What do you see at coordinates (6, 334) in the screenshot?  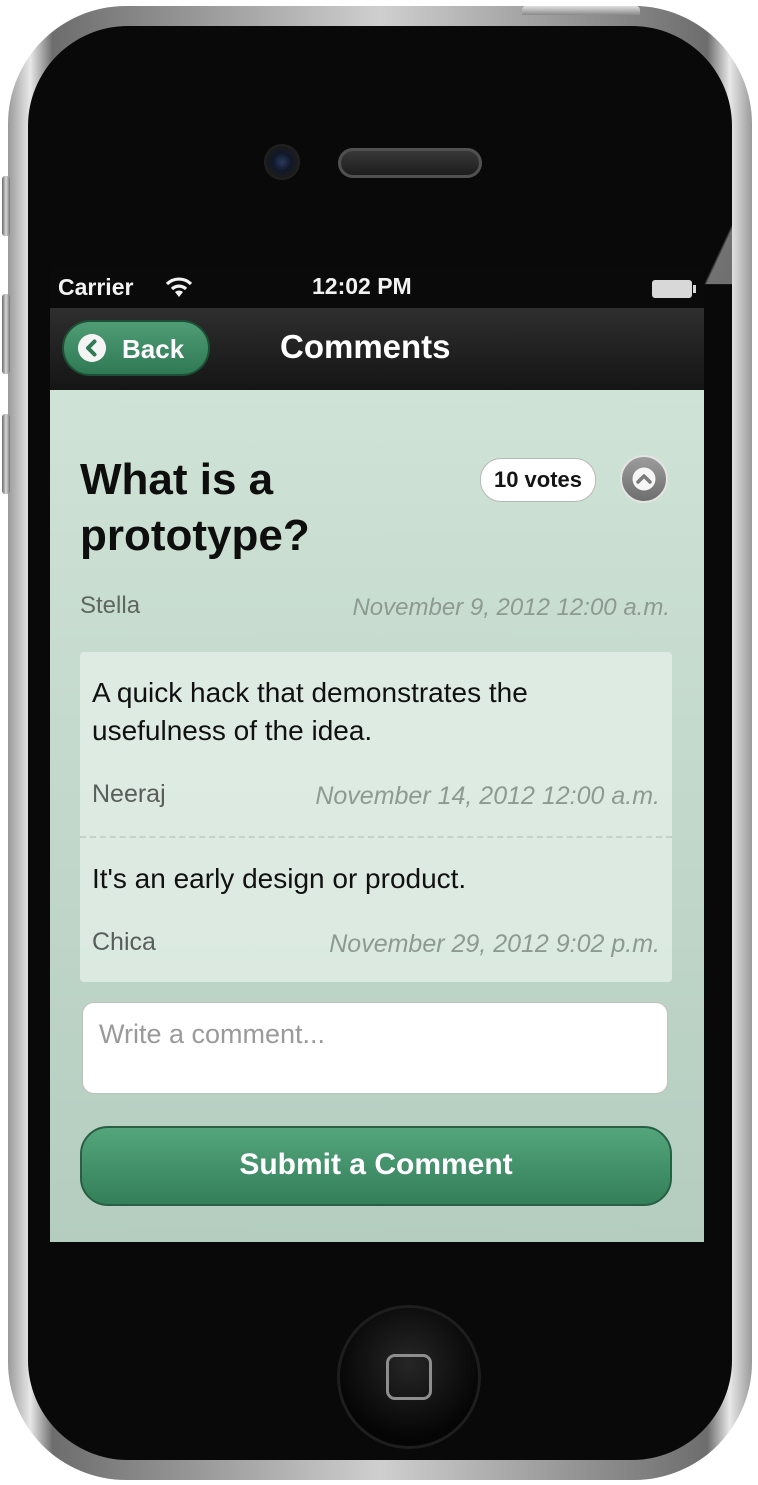 I see `volume-up-button` at bounding box center [6, 334].